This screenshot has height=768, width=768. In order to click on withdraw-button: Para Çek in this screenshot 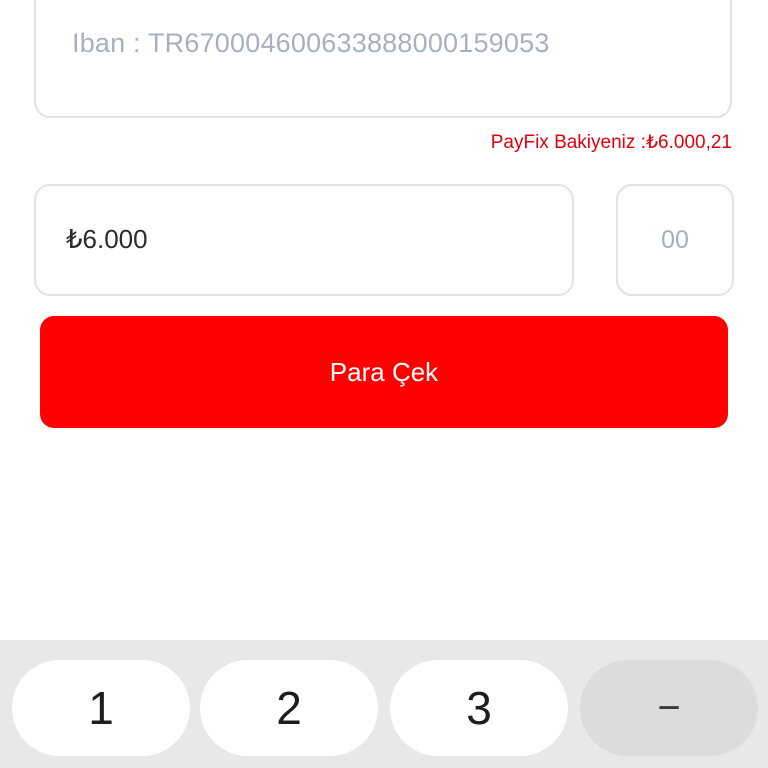, I will do `click(384, 372)`.